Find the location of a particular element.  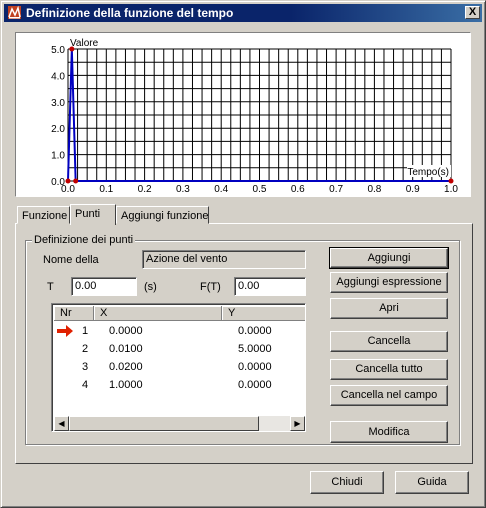

cell-y: 5.0000 is located at coordinates (255, 349).